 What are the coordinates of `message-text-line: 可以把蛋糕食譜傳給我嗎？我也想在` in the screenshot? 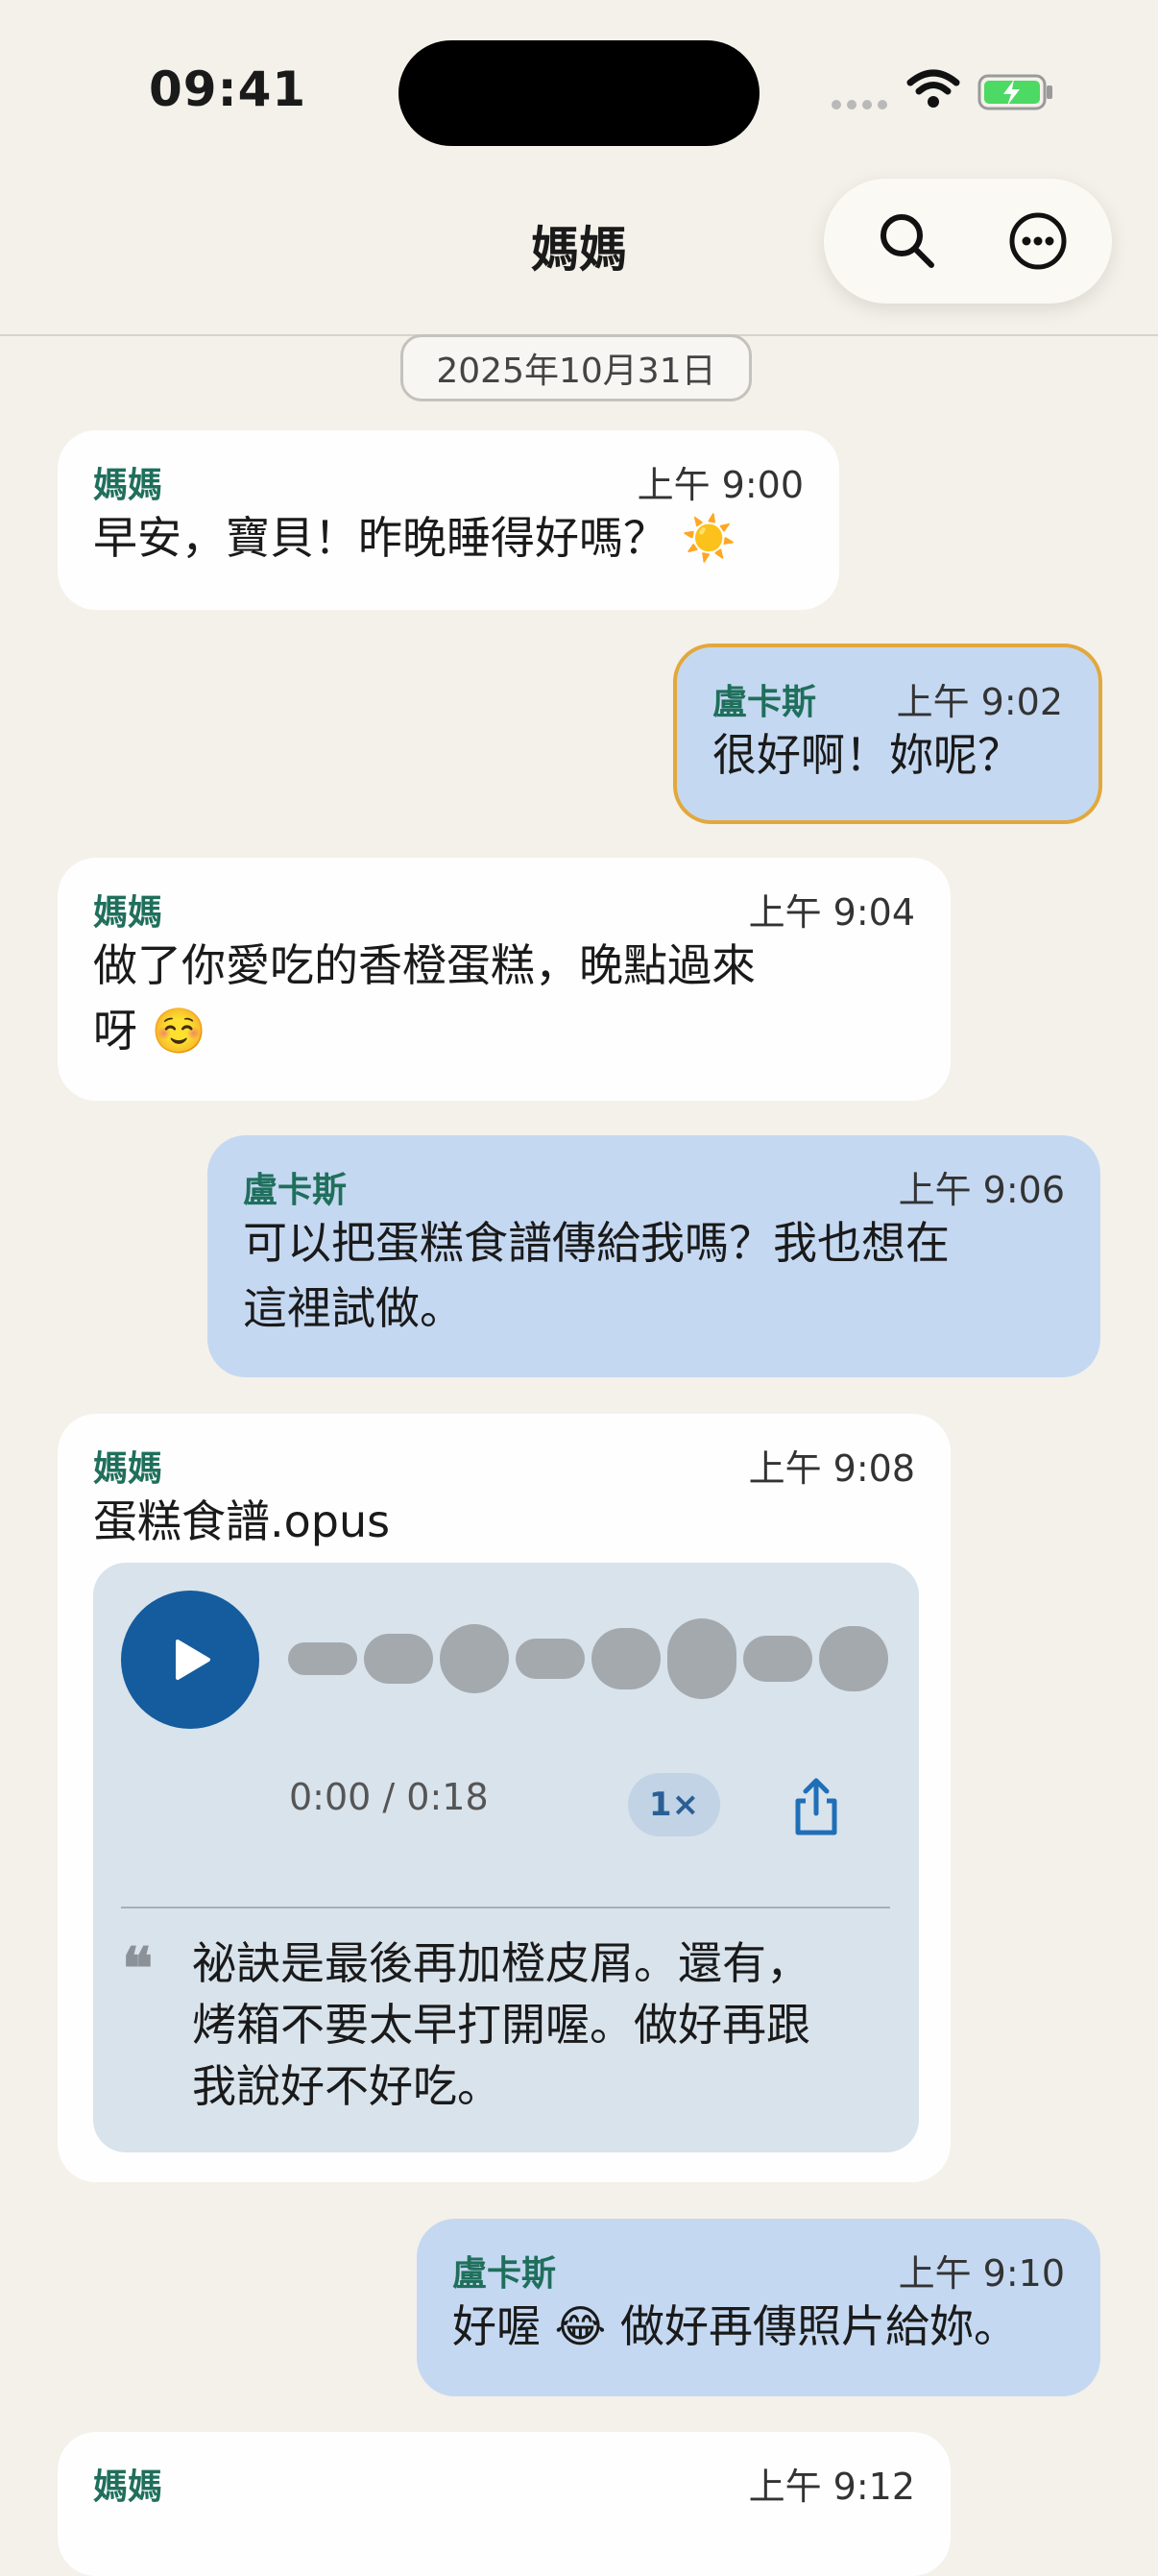 It's located at (596, 1243).